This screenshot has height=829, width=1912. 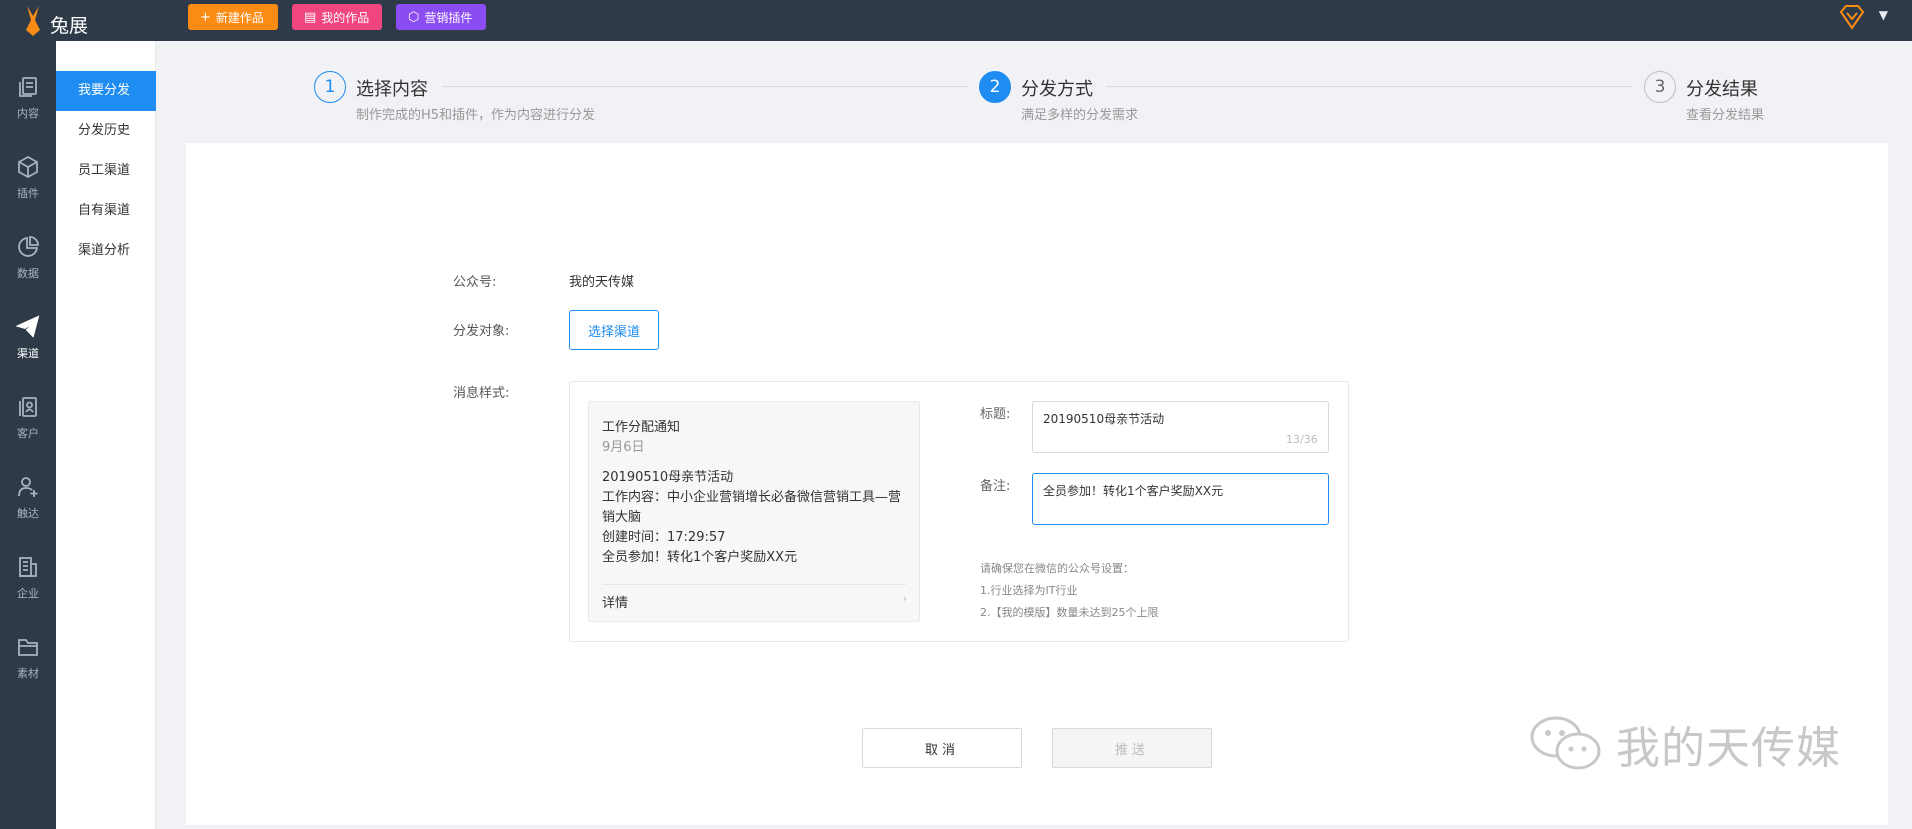 I want to click on watermark-text: 我的天传媒, so click(x=1728, y=748).